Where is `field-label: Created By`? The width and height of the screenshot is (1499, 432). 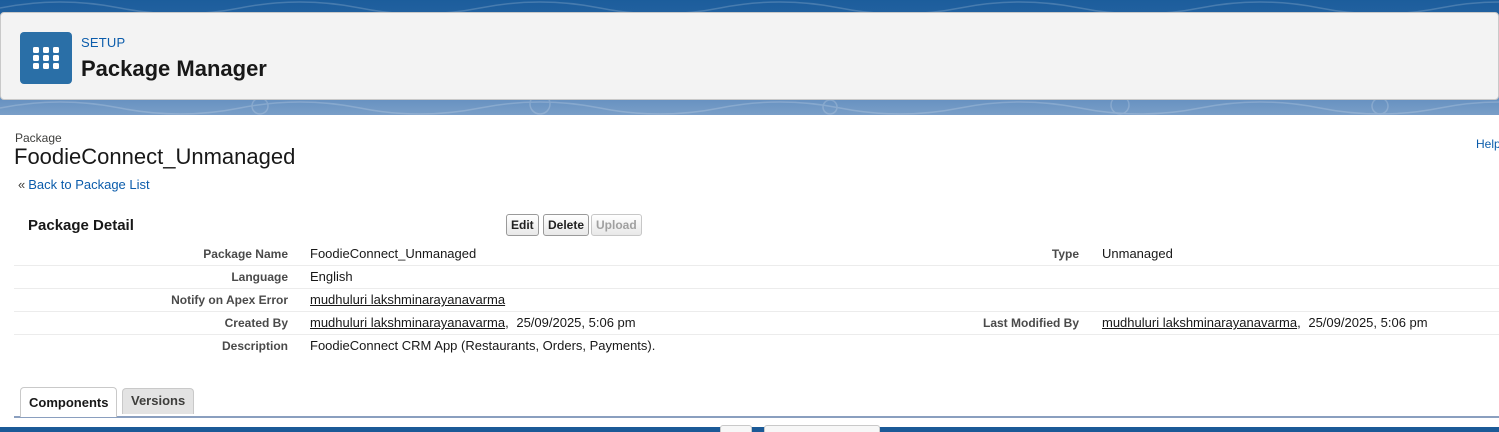 field-label: Created By is located at coordinates (256, 323).